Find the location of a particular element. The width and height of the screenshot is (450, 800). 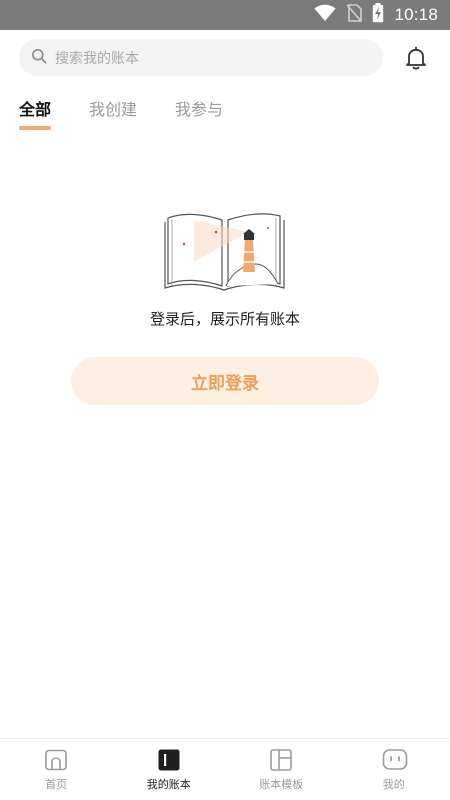

wifi-icon is located at coordinates (325, 15).